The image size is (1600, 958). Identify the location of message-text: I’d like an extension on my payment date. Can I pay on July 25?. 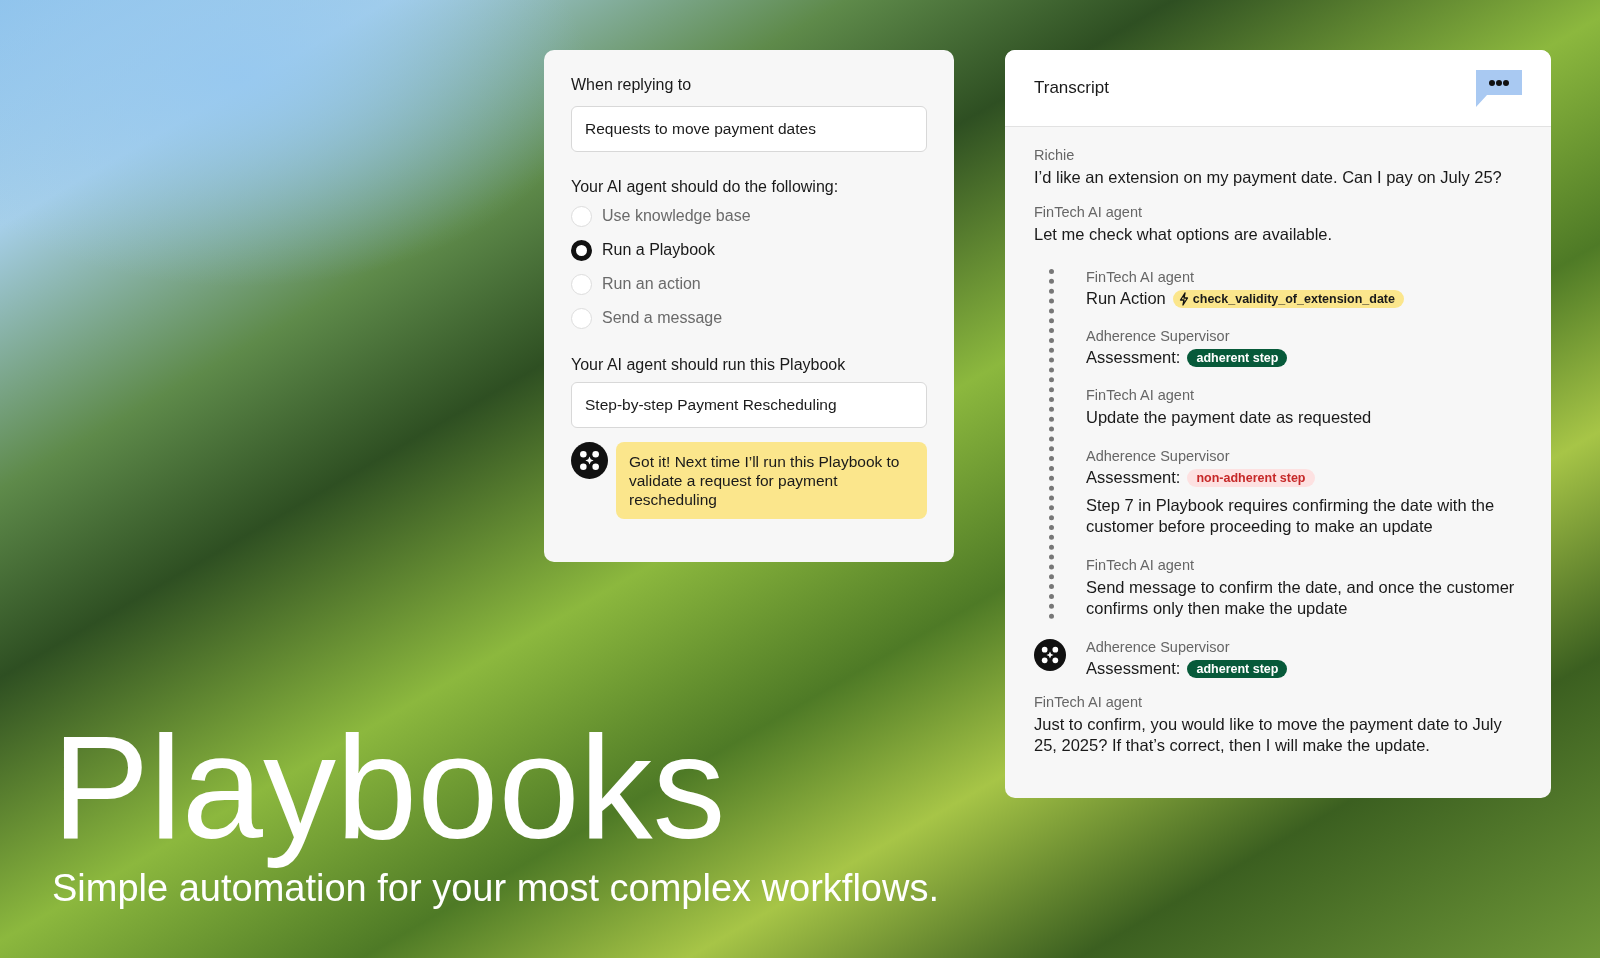
(1268, 177).